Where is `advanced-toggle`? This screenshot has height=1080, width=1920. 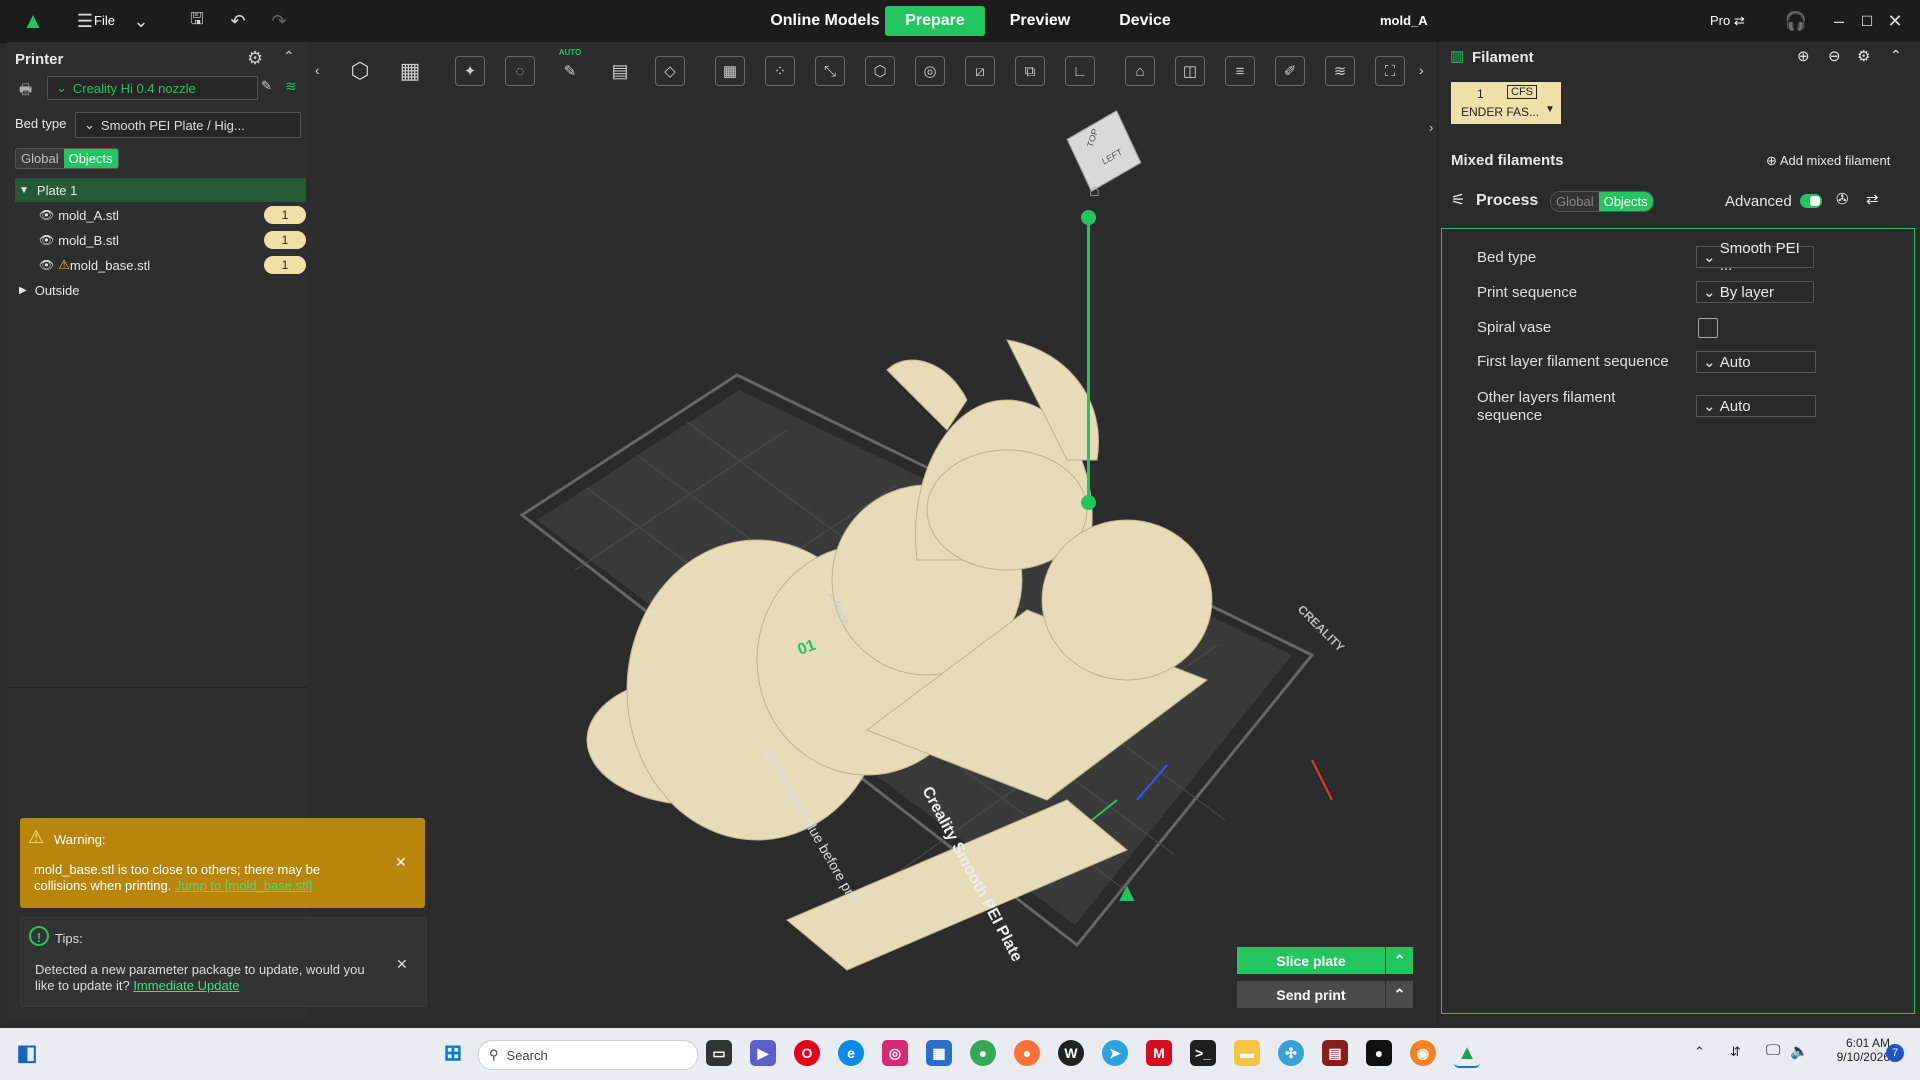
advanced-toggle is located at coordinates (1811, 201).